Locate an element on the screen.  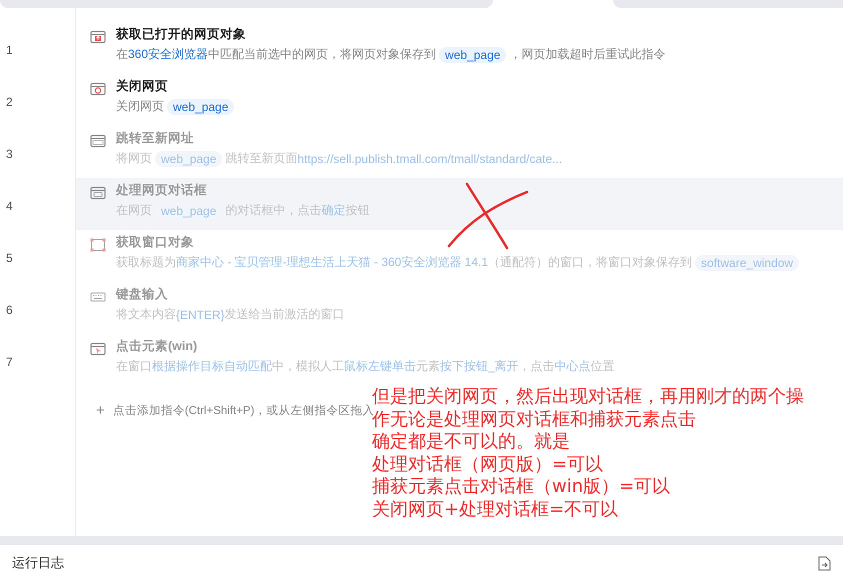
dialog-icon is located at coordinates (98, 193).